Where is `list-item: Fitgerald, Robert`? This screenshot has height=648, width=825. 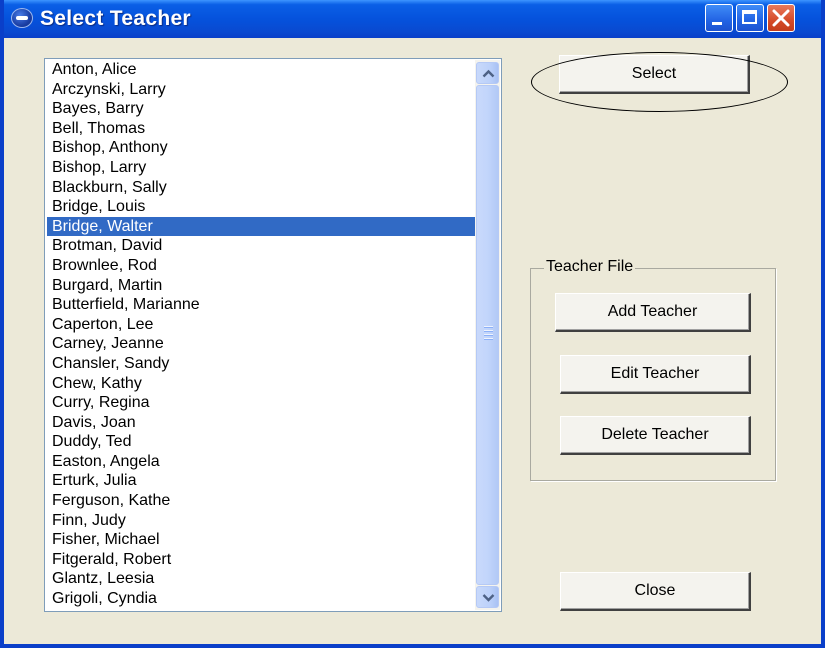
list-item: Fitgerald, Robert is located at coordinates (261, 560).